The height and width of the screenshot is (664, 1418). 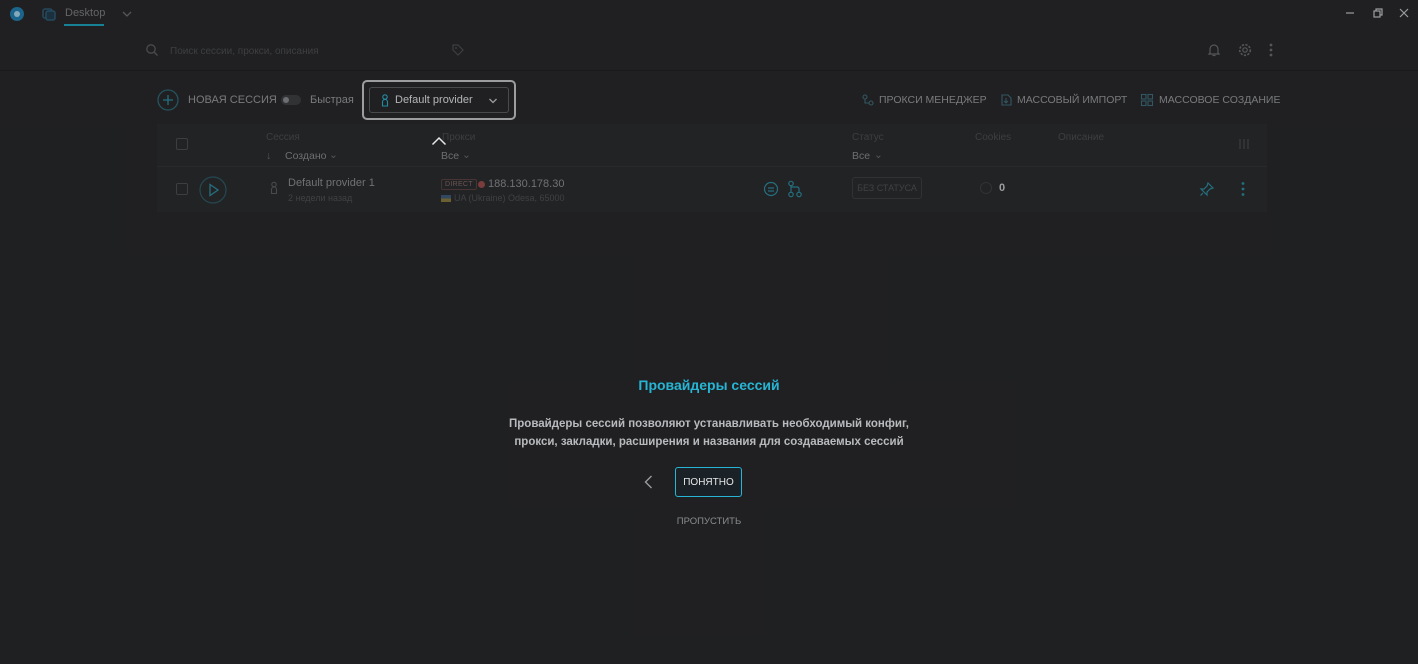 I want to click on provider-select: Default provider, so click(x=439, y=100).